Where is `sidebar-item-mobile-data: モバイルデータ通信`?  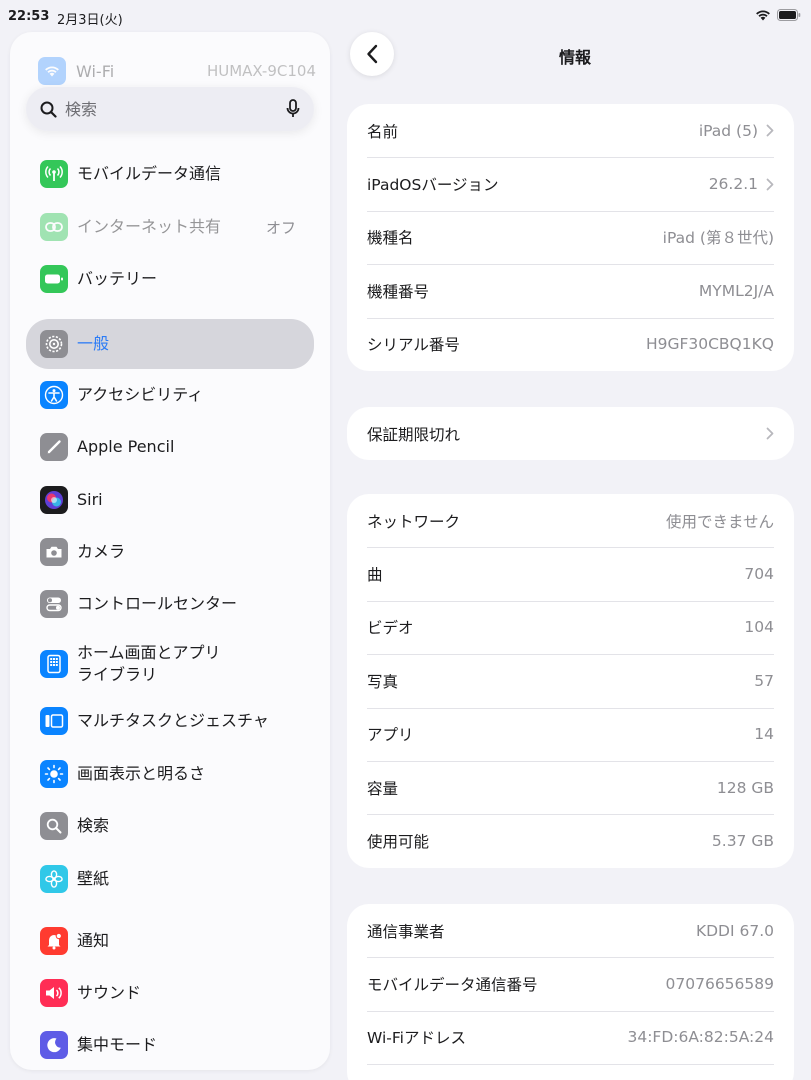 sidebar-item-mobile-data: モバイルデータ通信 is located at coordinates (170, 174).